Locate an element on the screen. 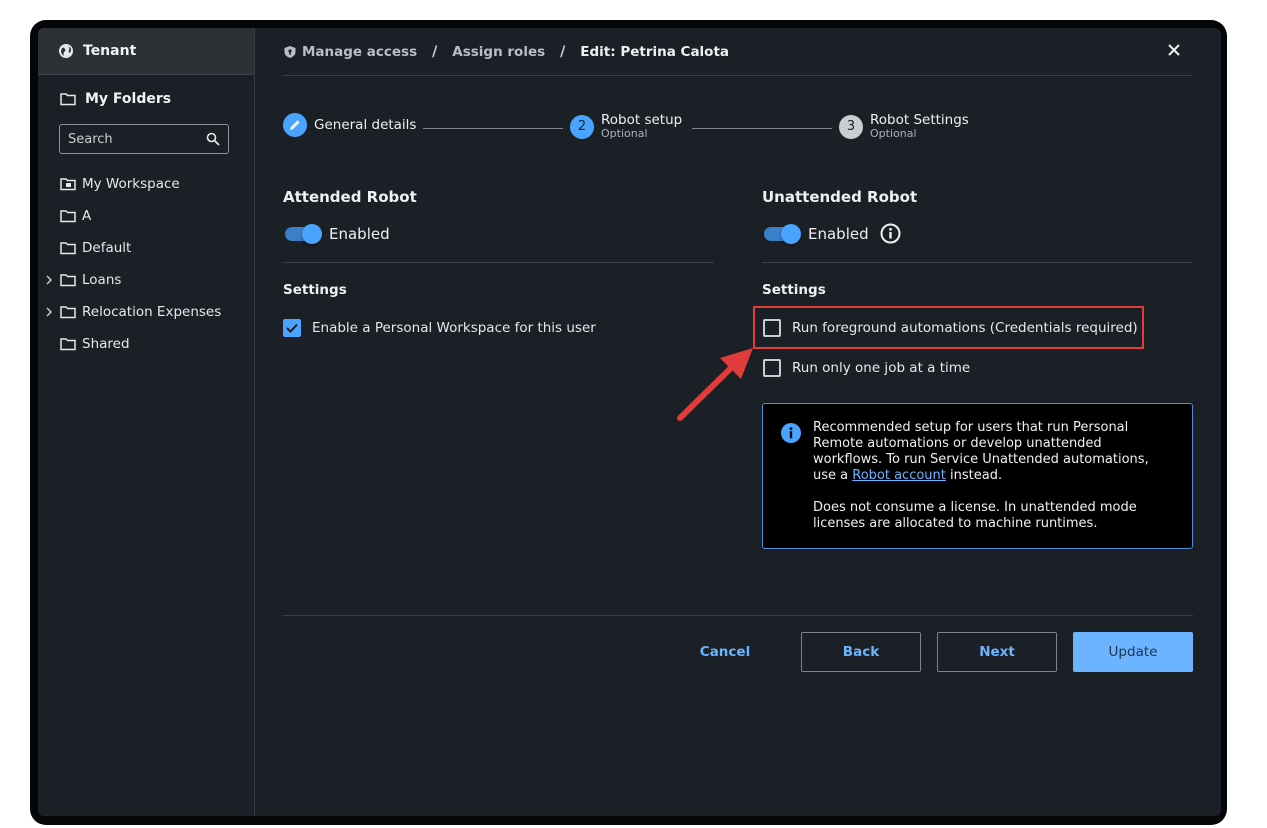 This screenshot has width=1267, height=828. sidebar-item-my-workspace: My Workspace is located at coordinates (146, 184).